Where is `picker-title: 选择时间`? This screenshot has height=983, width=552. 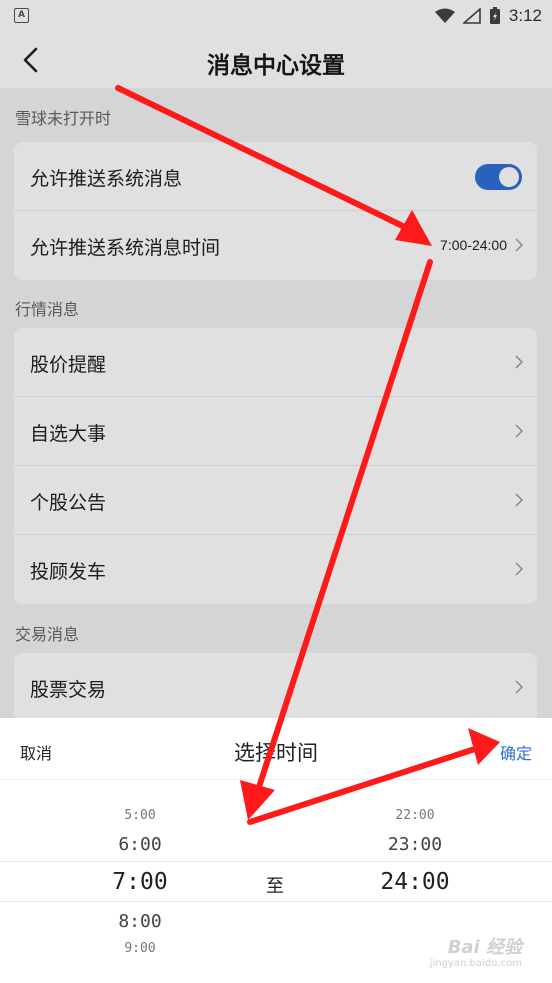 picker-title: 选择时间 is located at coordinates (276, 753).